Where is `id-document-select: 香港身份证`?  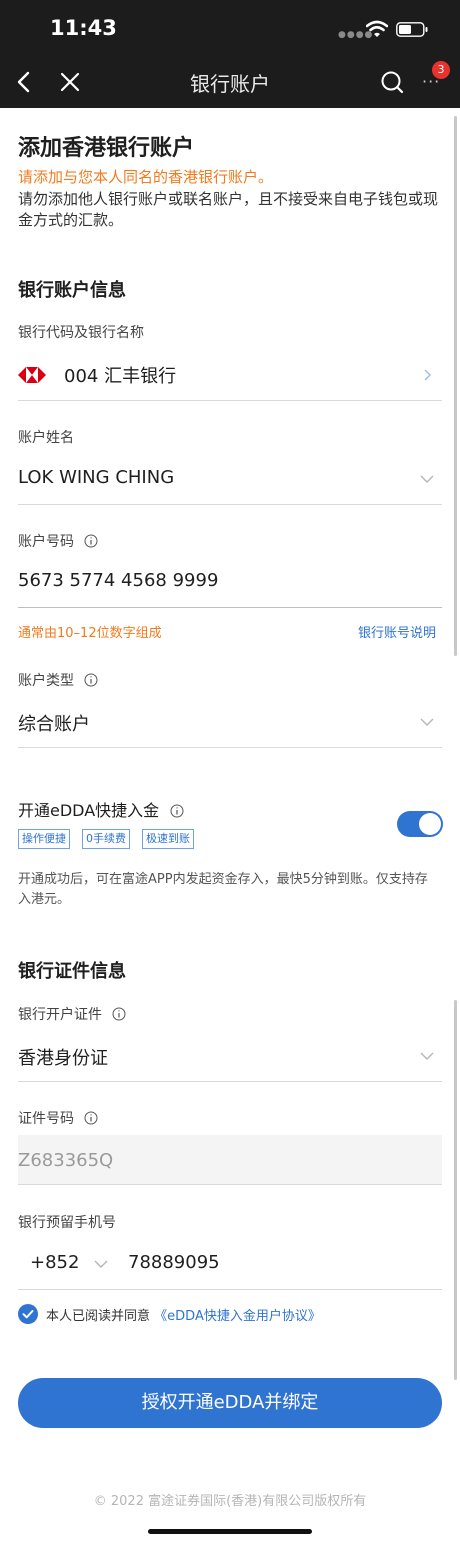
id-document-select: 香港身份证 is located at coordinates (63, 1057).